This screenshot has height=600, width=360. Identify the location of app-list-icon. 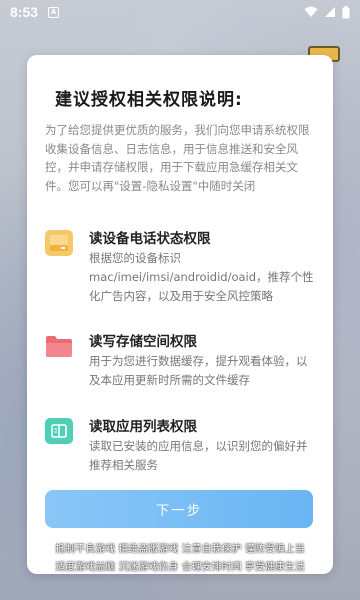
(59, 431).